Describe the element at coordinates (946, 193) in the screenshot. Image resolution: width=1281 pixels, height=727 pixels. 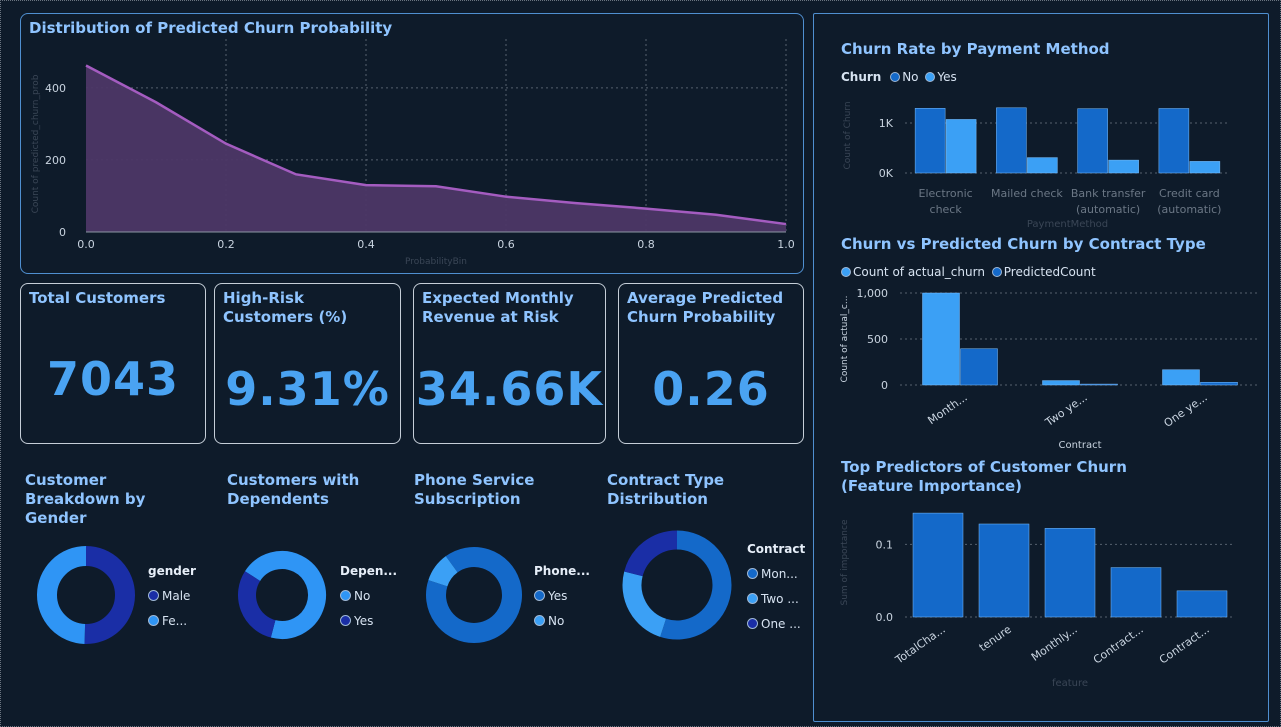
I see `x-tick-label: Electronic` at that location.